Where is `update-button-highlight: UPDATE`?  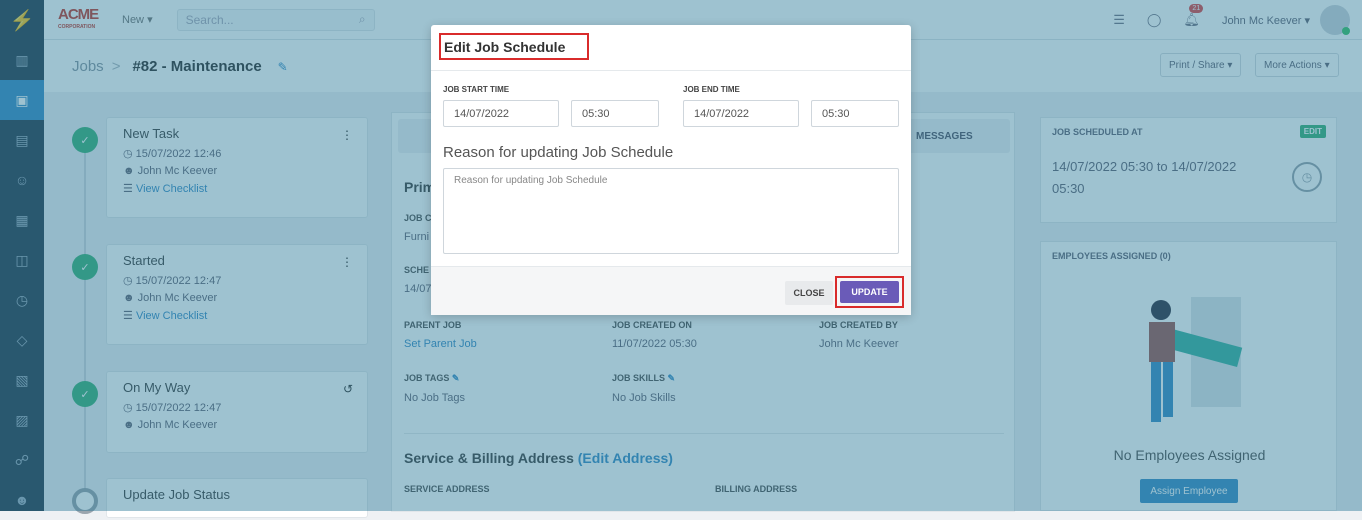 update-button-highlight: UPDATE is located at coordinates (869, 292).